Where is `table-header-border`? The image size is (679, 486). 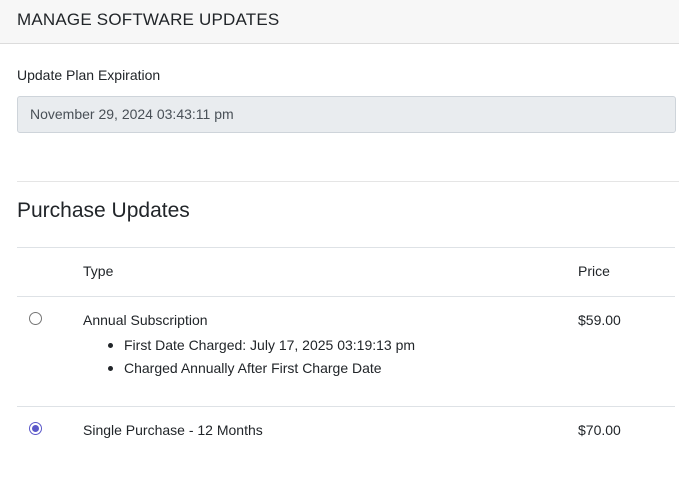 table-header-border is located at coordinates (346, 296).